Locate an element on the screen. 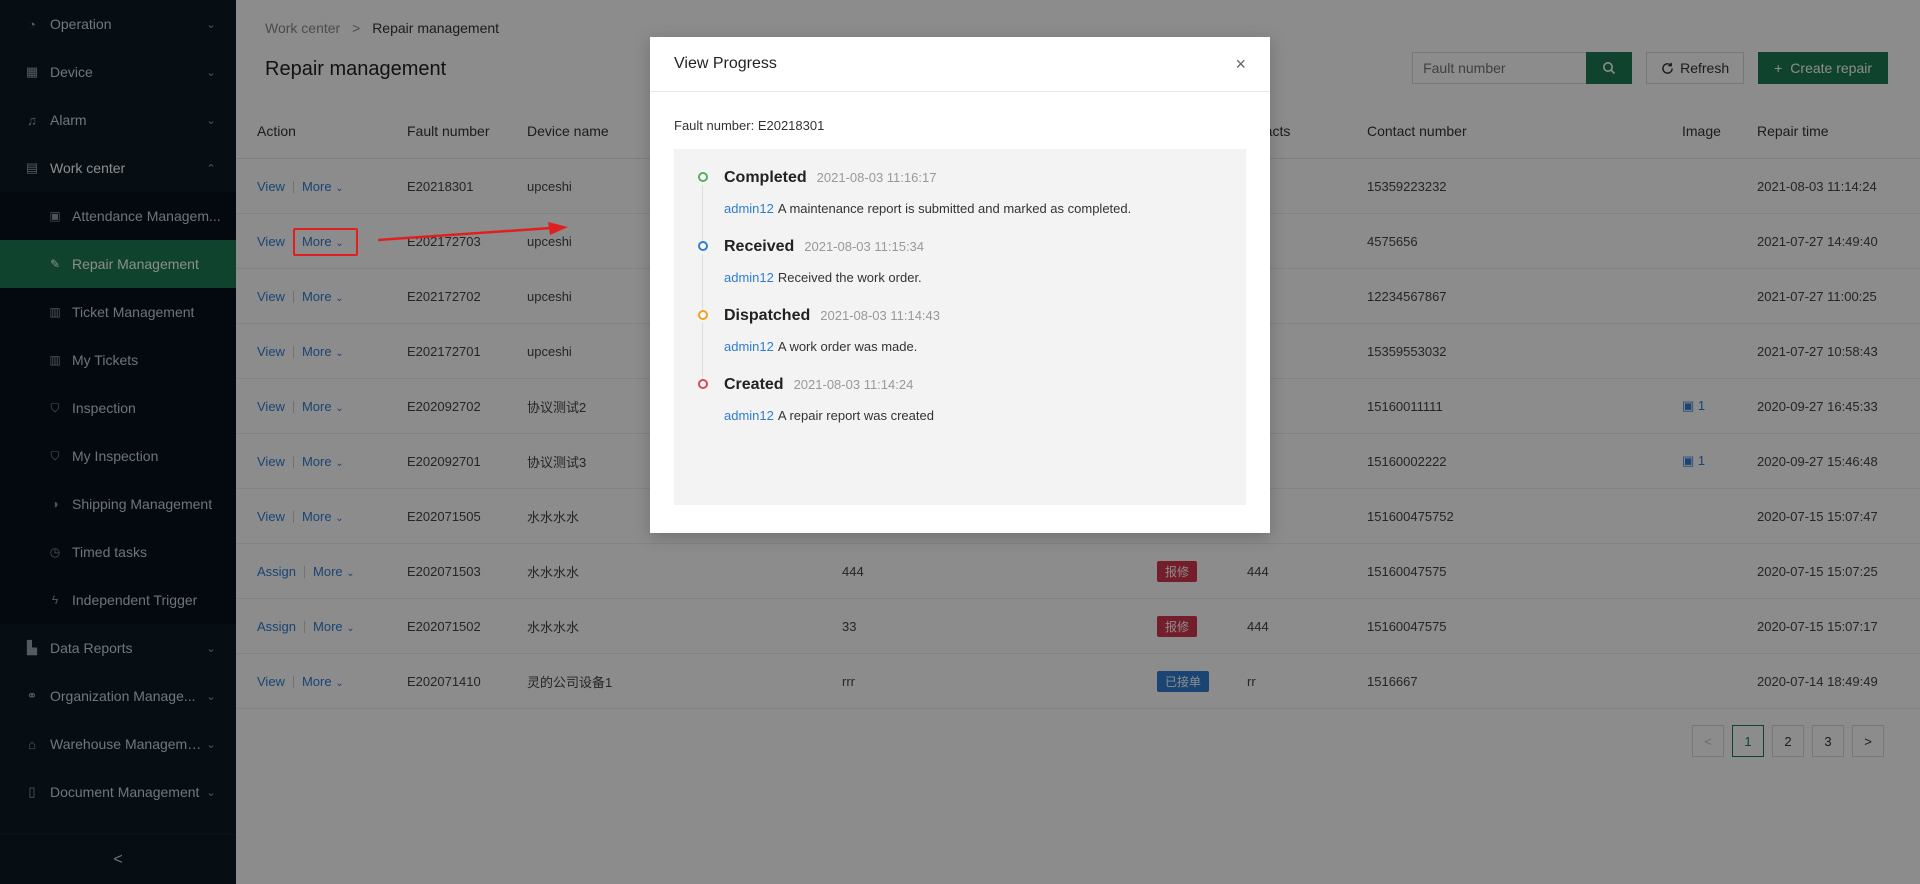 The height and width of the screenshot is (884, 1920). timeline-time: 2021-08-03 11:15:34 is located at coordinates (864, 246).